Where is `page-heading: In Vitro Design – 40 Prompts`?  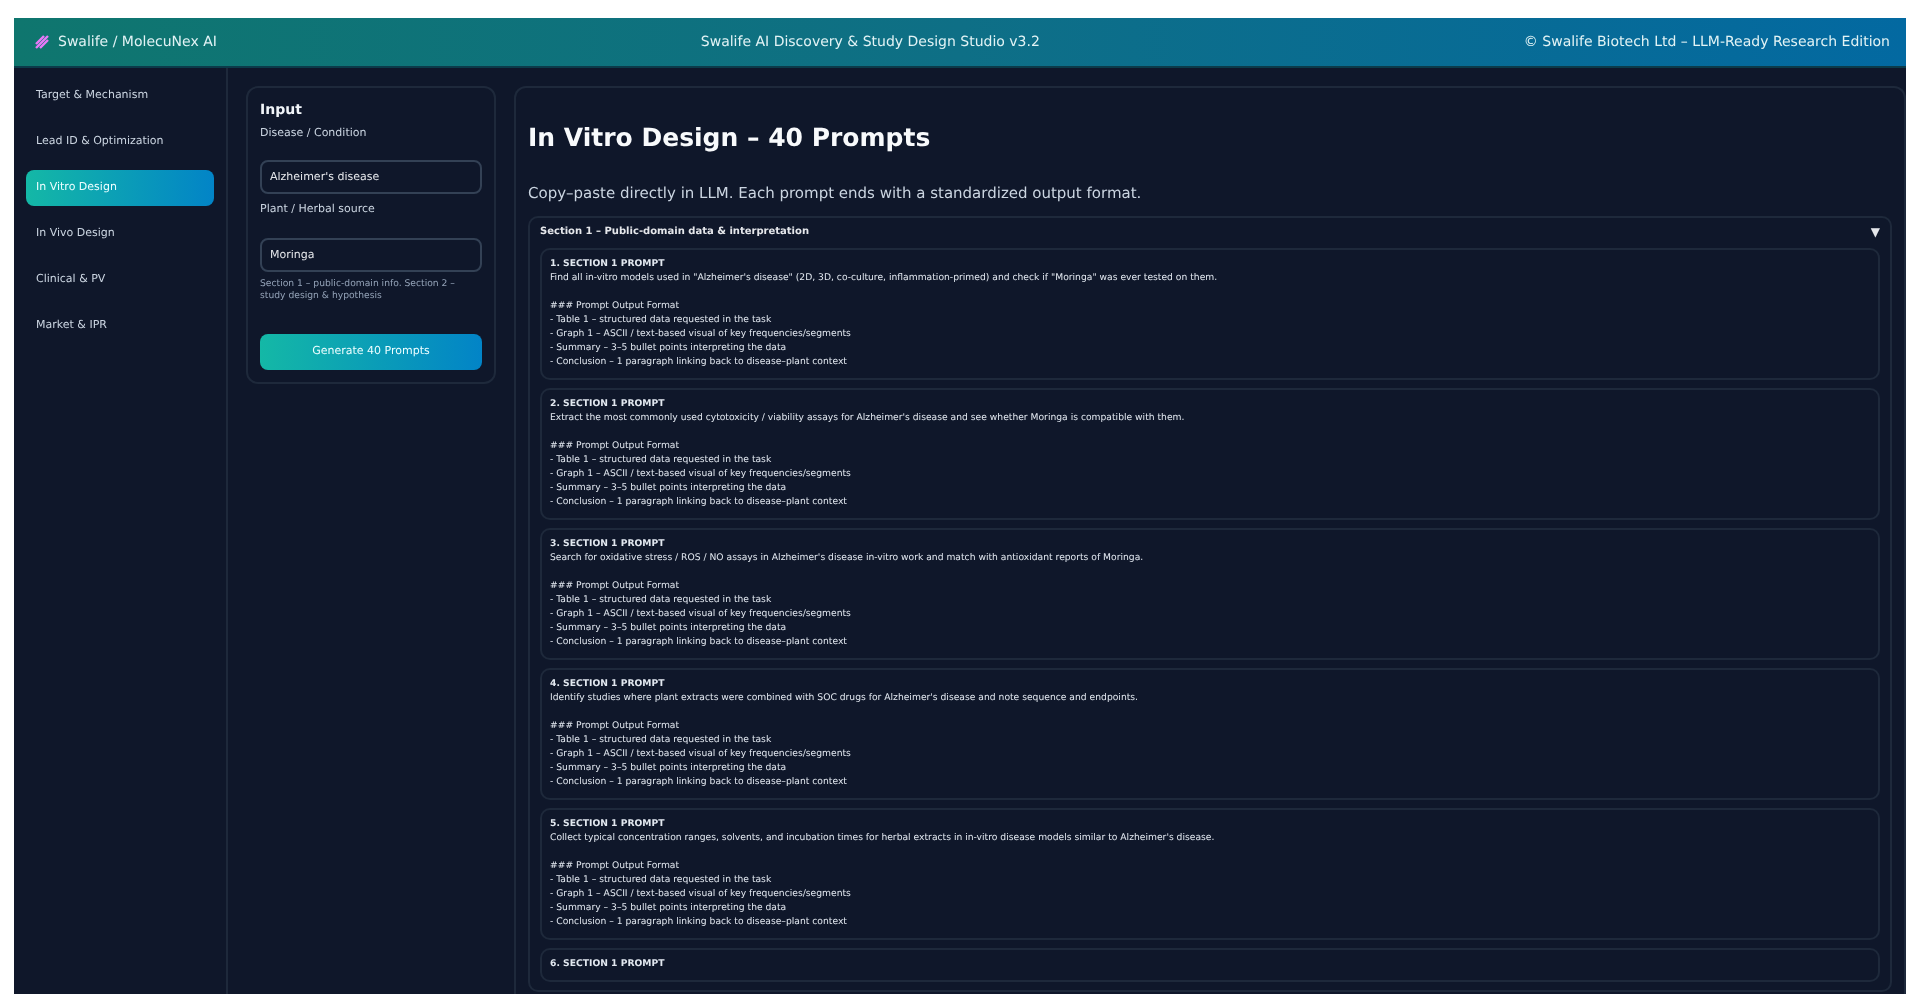 page-heading: In Vitro Design – 40 Prompts is located at coordinates (730, 138).